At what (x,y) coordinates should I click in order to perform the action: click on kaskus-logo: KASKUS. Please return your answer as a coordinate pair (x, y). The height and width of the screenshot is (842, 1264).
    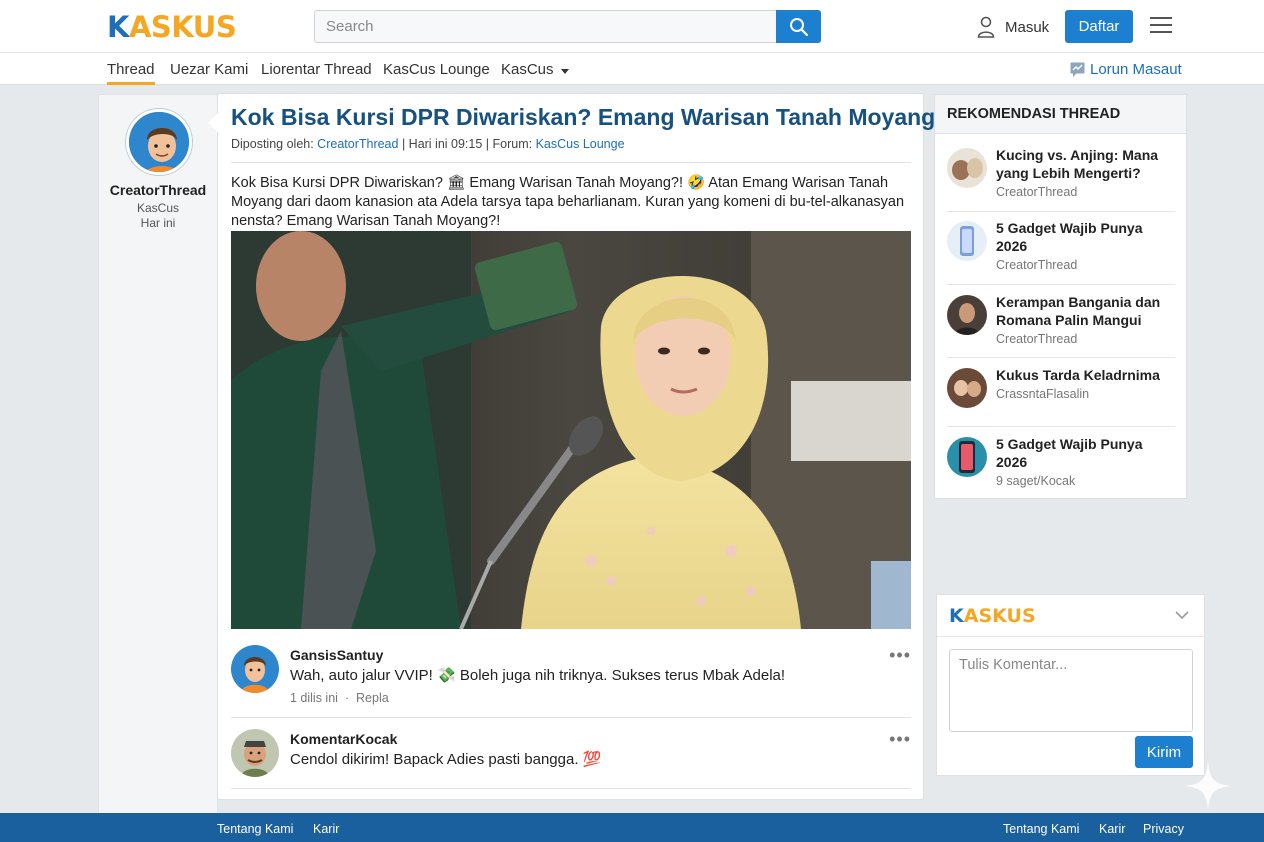
    Looking at the image, I should click on (172, 27).